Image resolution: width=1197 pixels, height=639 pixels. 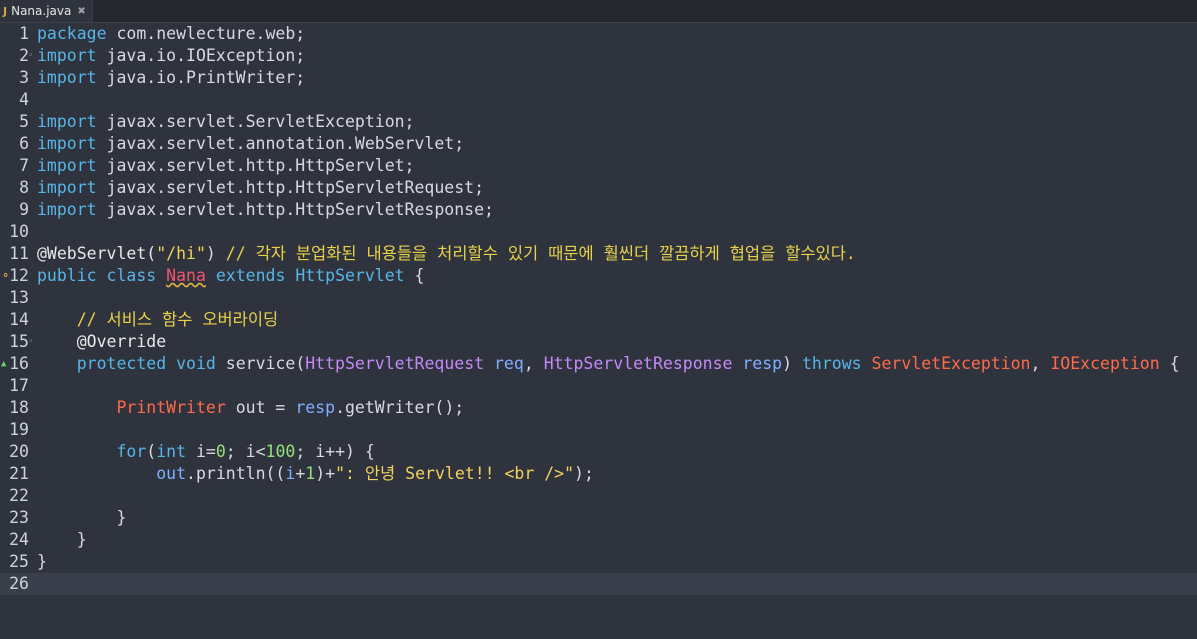 I want to click on code-text: javax.servlet.annotation.WebServlet;, so click(x=280, y=143).